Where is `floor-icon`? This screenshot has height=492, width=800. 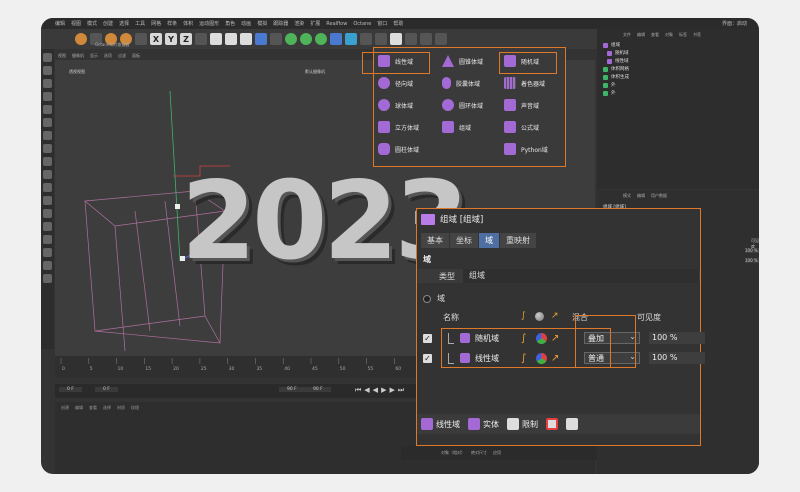 floor-icon is located at coordinates (351, 39).